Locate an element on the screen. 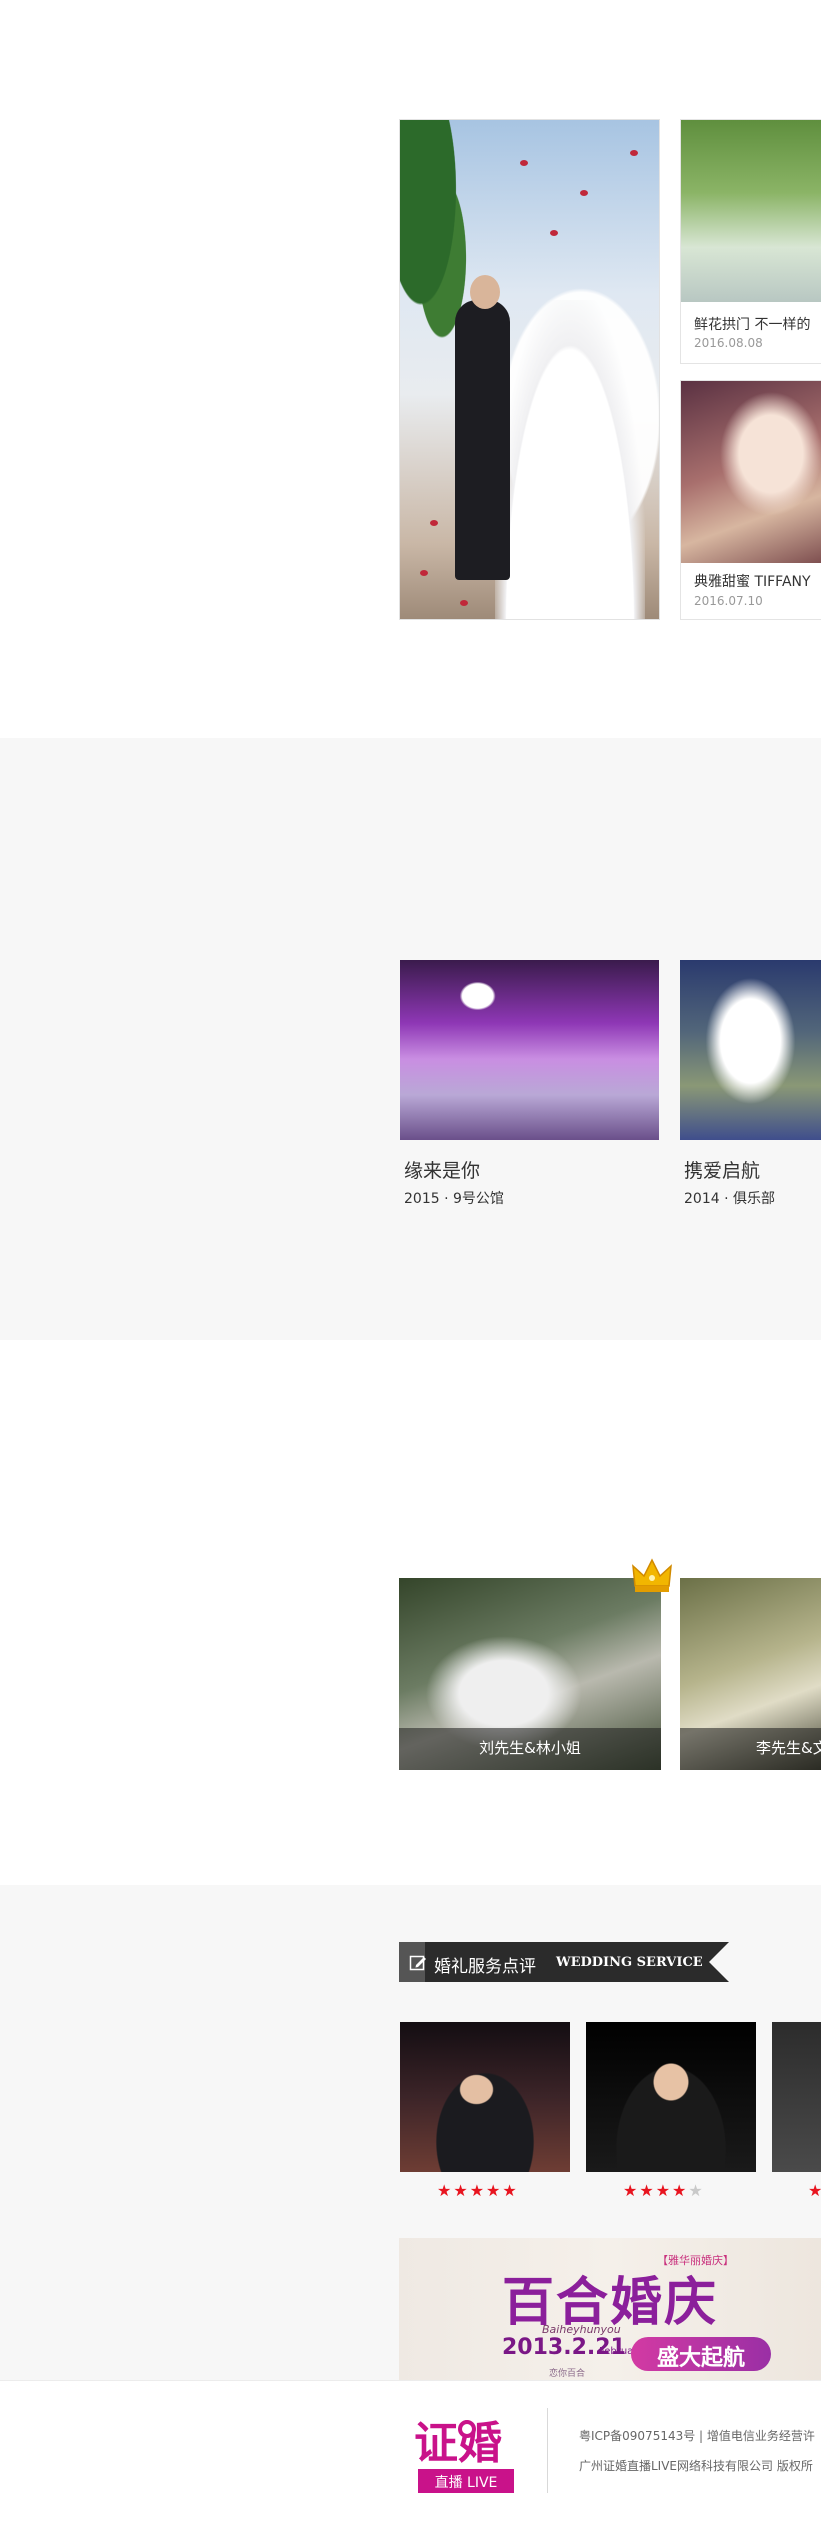 The width and height of the screenshot is (821, 2528). logo-text: 证婚 is located at coordinates (458, 2443).